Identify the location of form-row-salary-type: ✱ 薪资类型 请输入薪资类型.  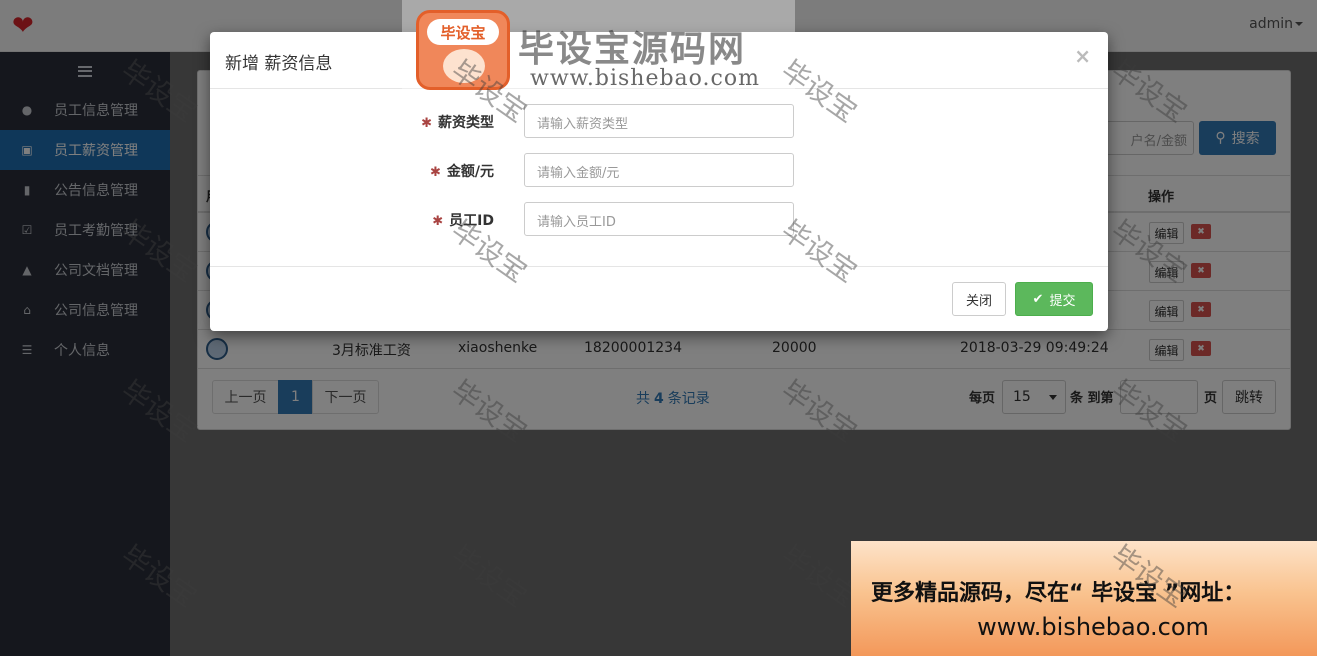
(659, 121).